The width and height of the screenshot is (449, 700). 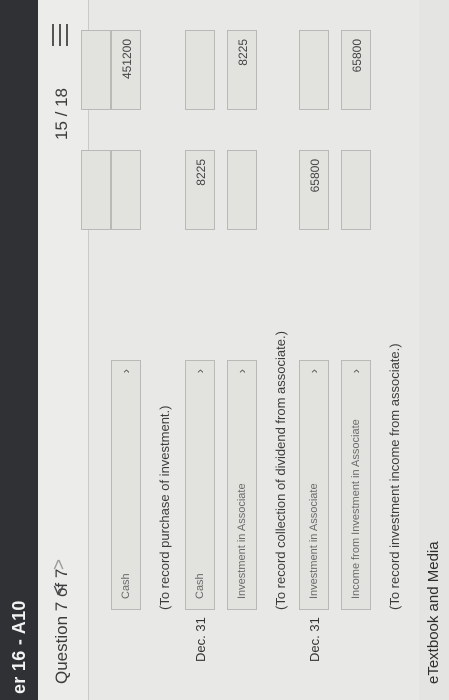 I want to click on debit-value: 65800, so click(x=315, y=176).